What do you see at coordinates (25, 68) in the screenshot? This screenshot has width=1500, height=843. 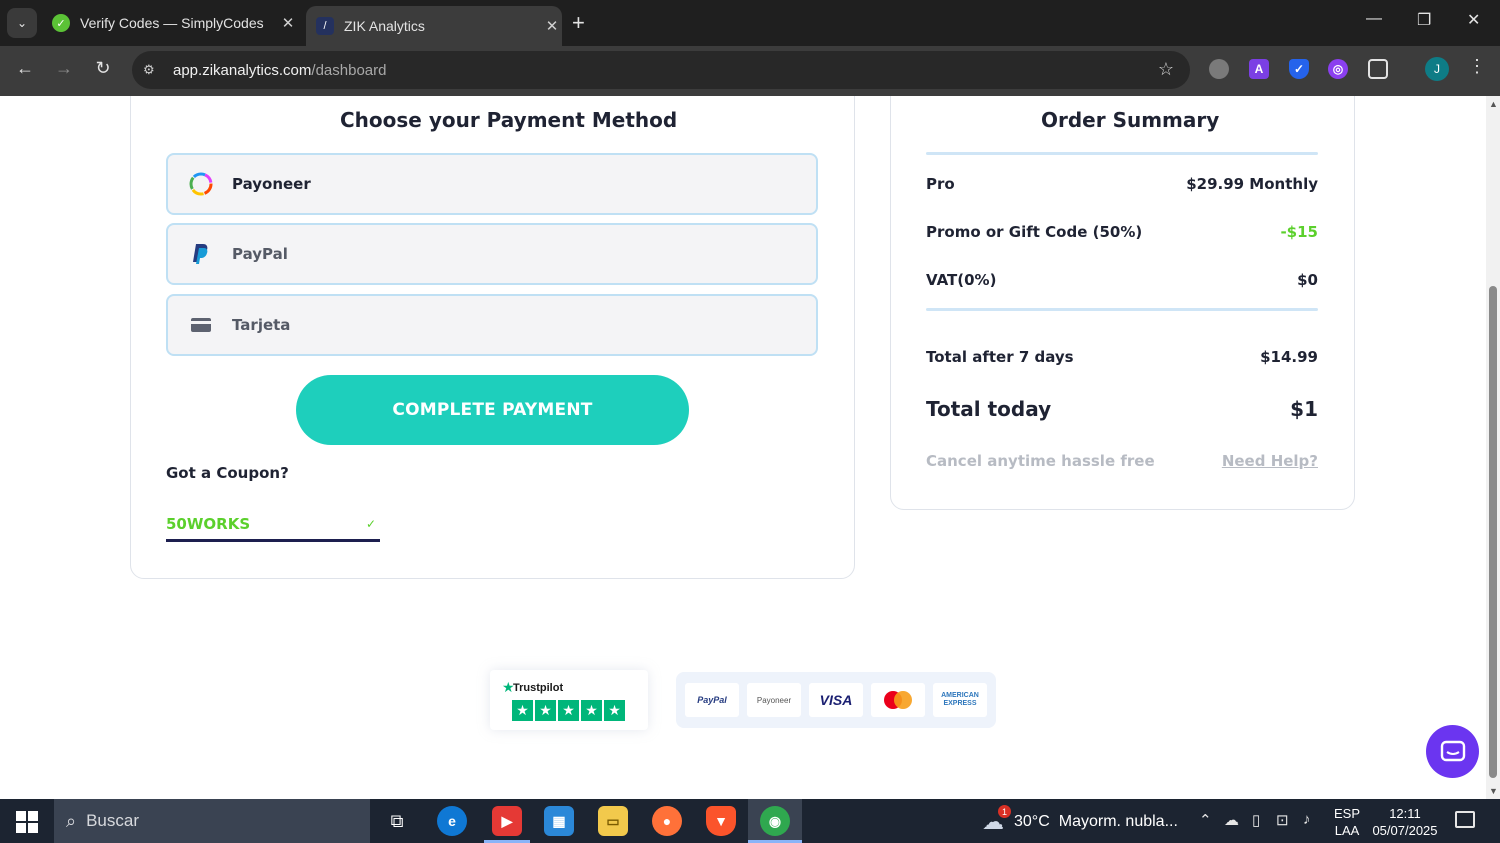 I see `back-arrow-icon: ←` at bounding box center [25, 68].